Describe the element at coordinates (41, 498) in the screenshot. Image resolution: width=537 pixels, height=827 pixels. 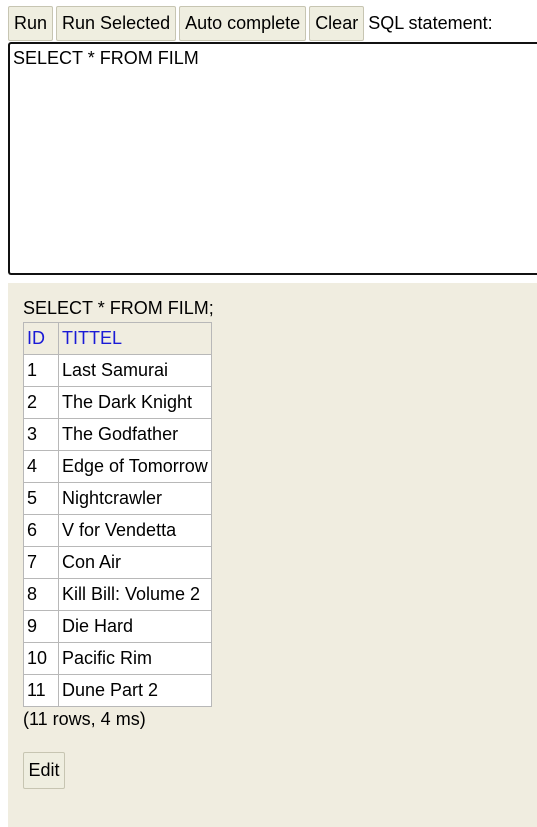
I see `cell-id: 5` at that location.